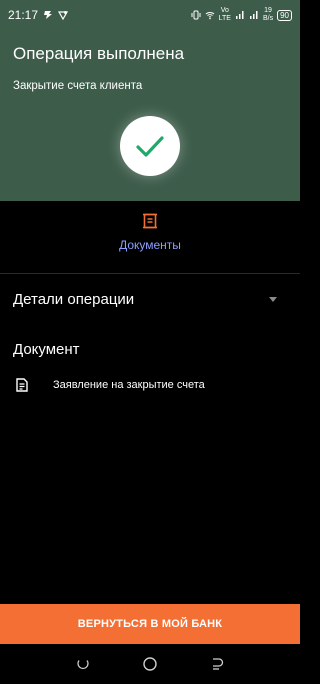 Image resolution: width=320 pixels, height=684 pixels. I want to click on status-right: Vo LTE 19 B/s 90, so click(241, 15).